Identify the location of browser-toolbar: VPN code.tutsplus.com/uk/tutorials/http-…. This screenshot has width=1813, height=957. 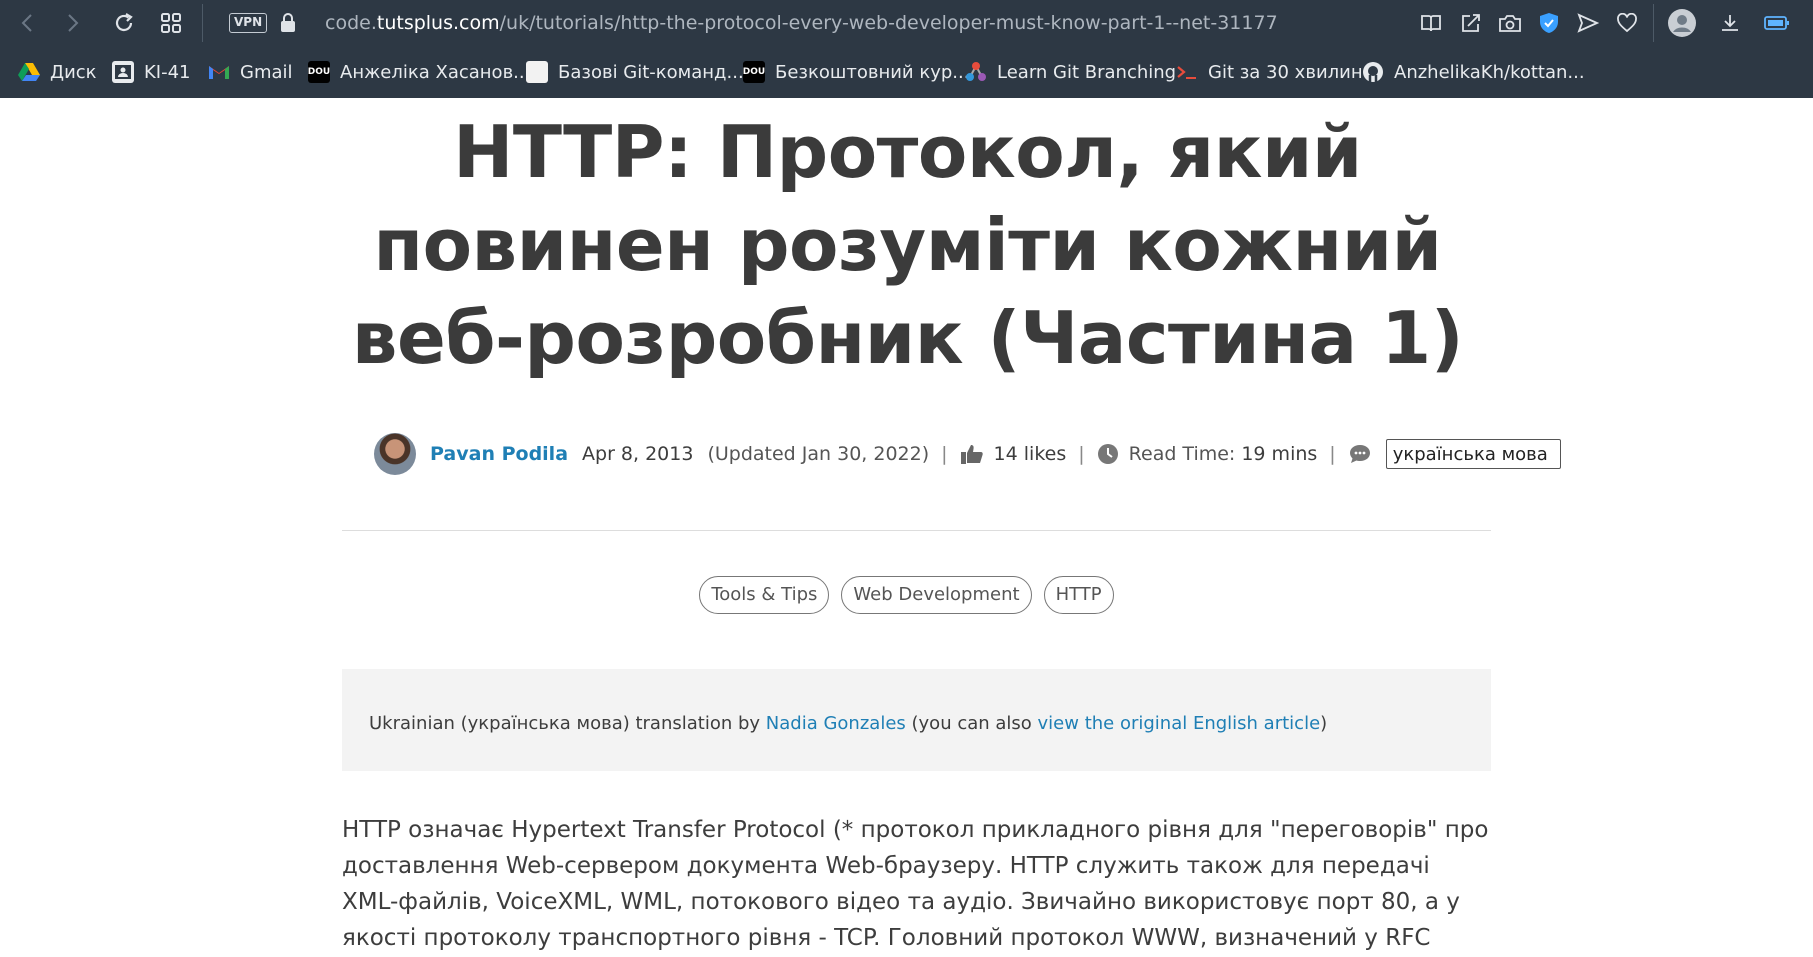
(906, 23).